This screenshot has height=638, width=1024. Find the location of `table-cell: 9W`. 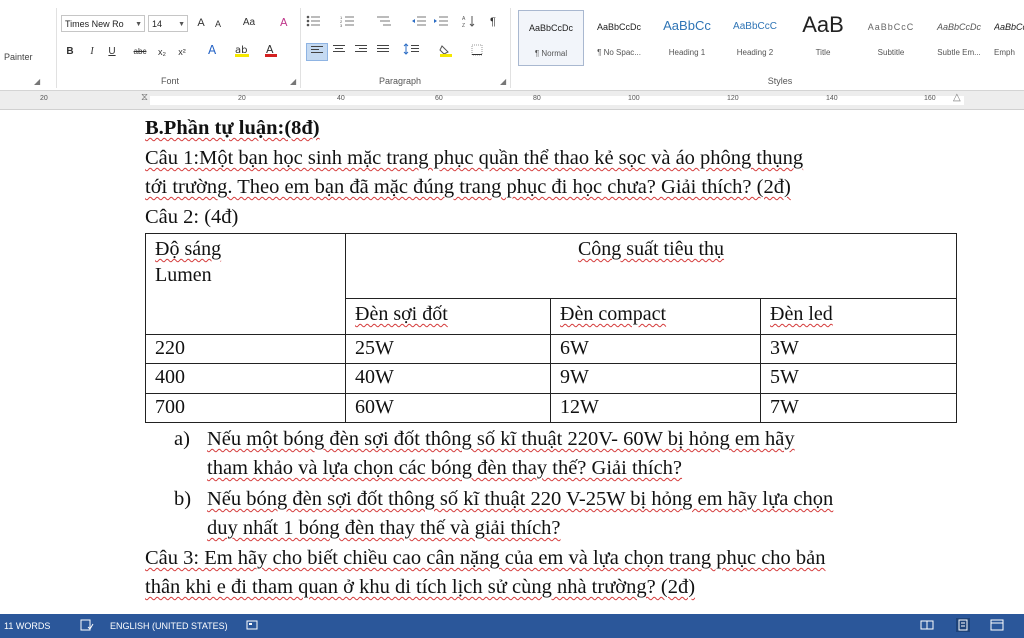

table-cell: 9W is located at coordinates (655, 378).